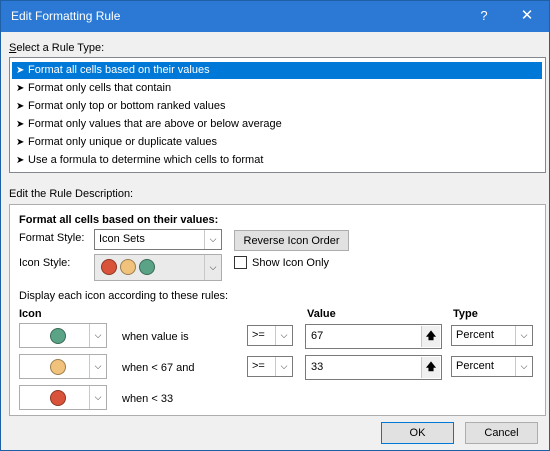 The image size is (550, 451). Describe the element at coordinates (277, 142) in the screenshot. I see `rule-type-item: ➤ Format only unique or duplicate values` at that location.